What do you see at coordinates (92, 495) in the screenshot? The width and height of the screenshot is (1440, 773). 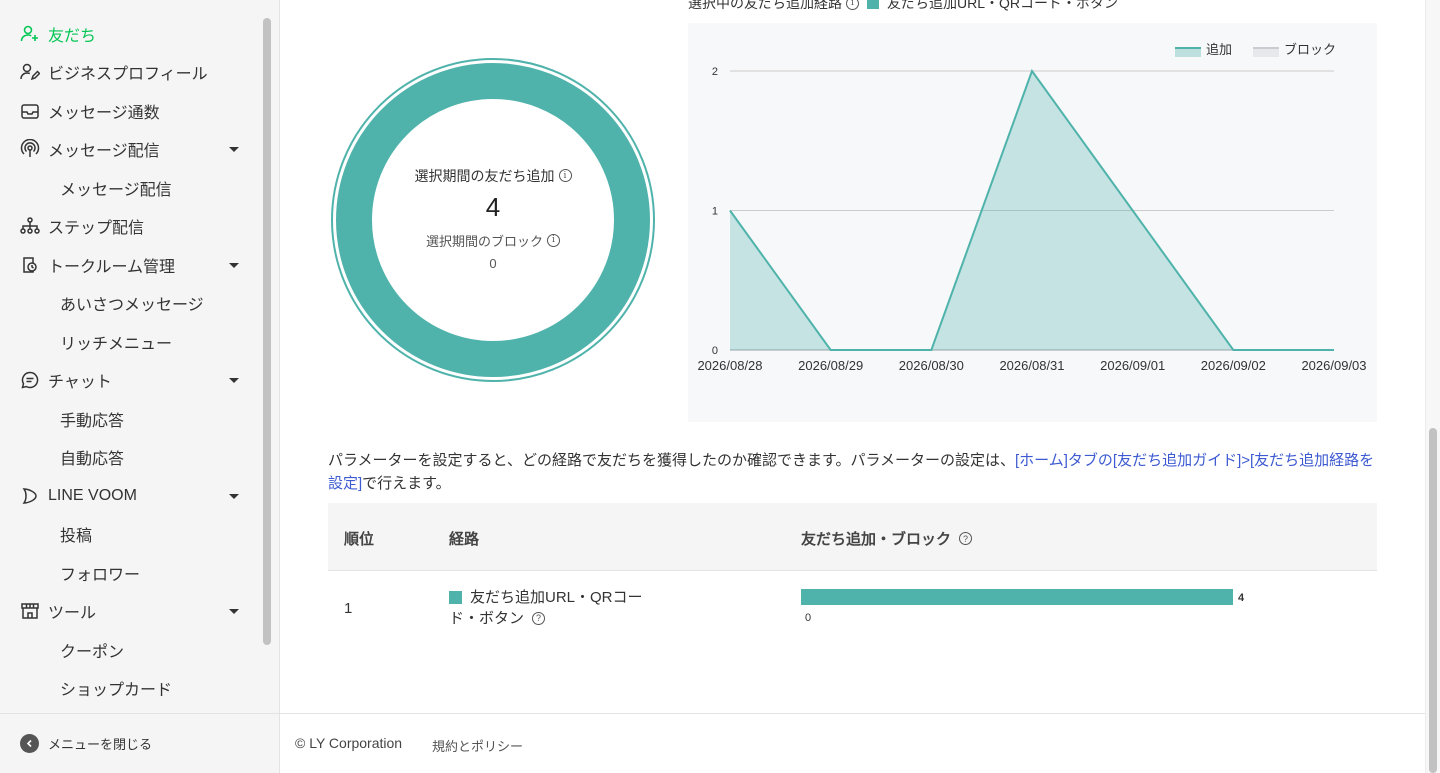 I see `sidebar-item-label: LINE VOOM` at bounding box center [92, 495].